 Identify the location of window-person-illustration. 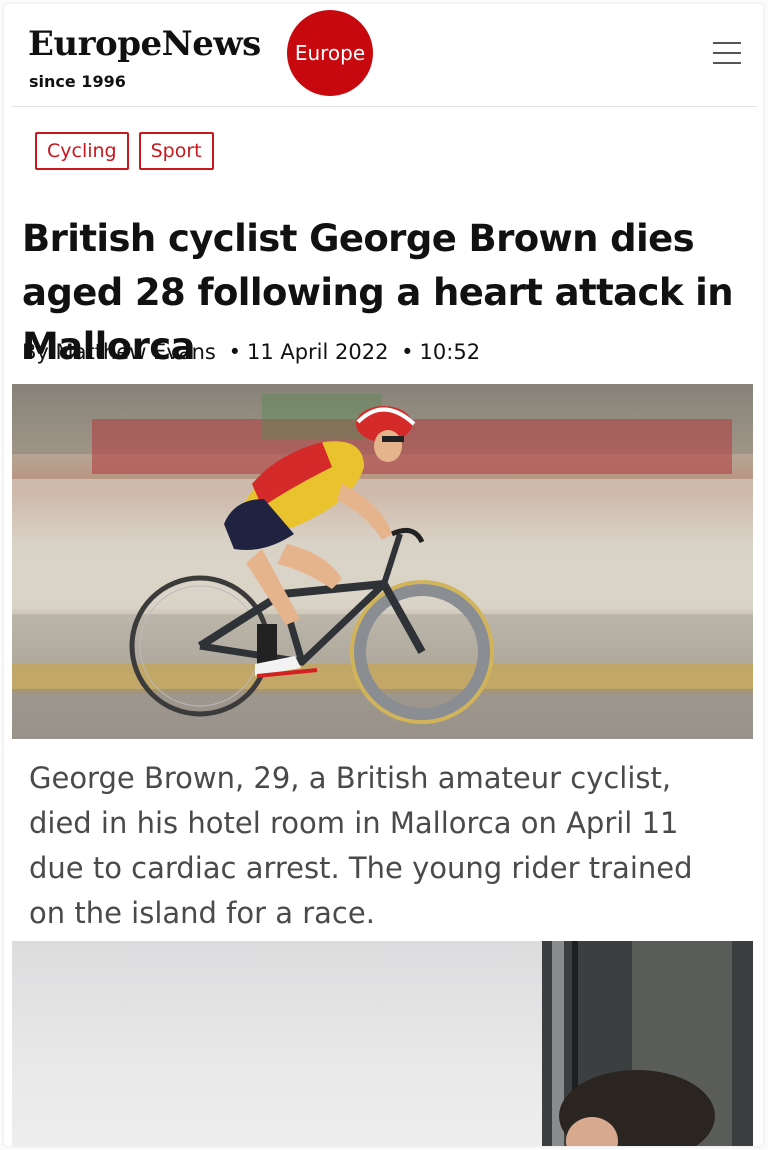
(647, 1043).